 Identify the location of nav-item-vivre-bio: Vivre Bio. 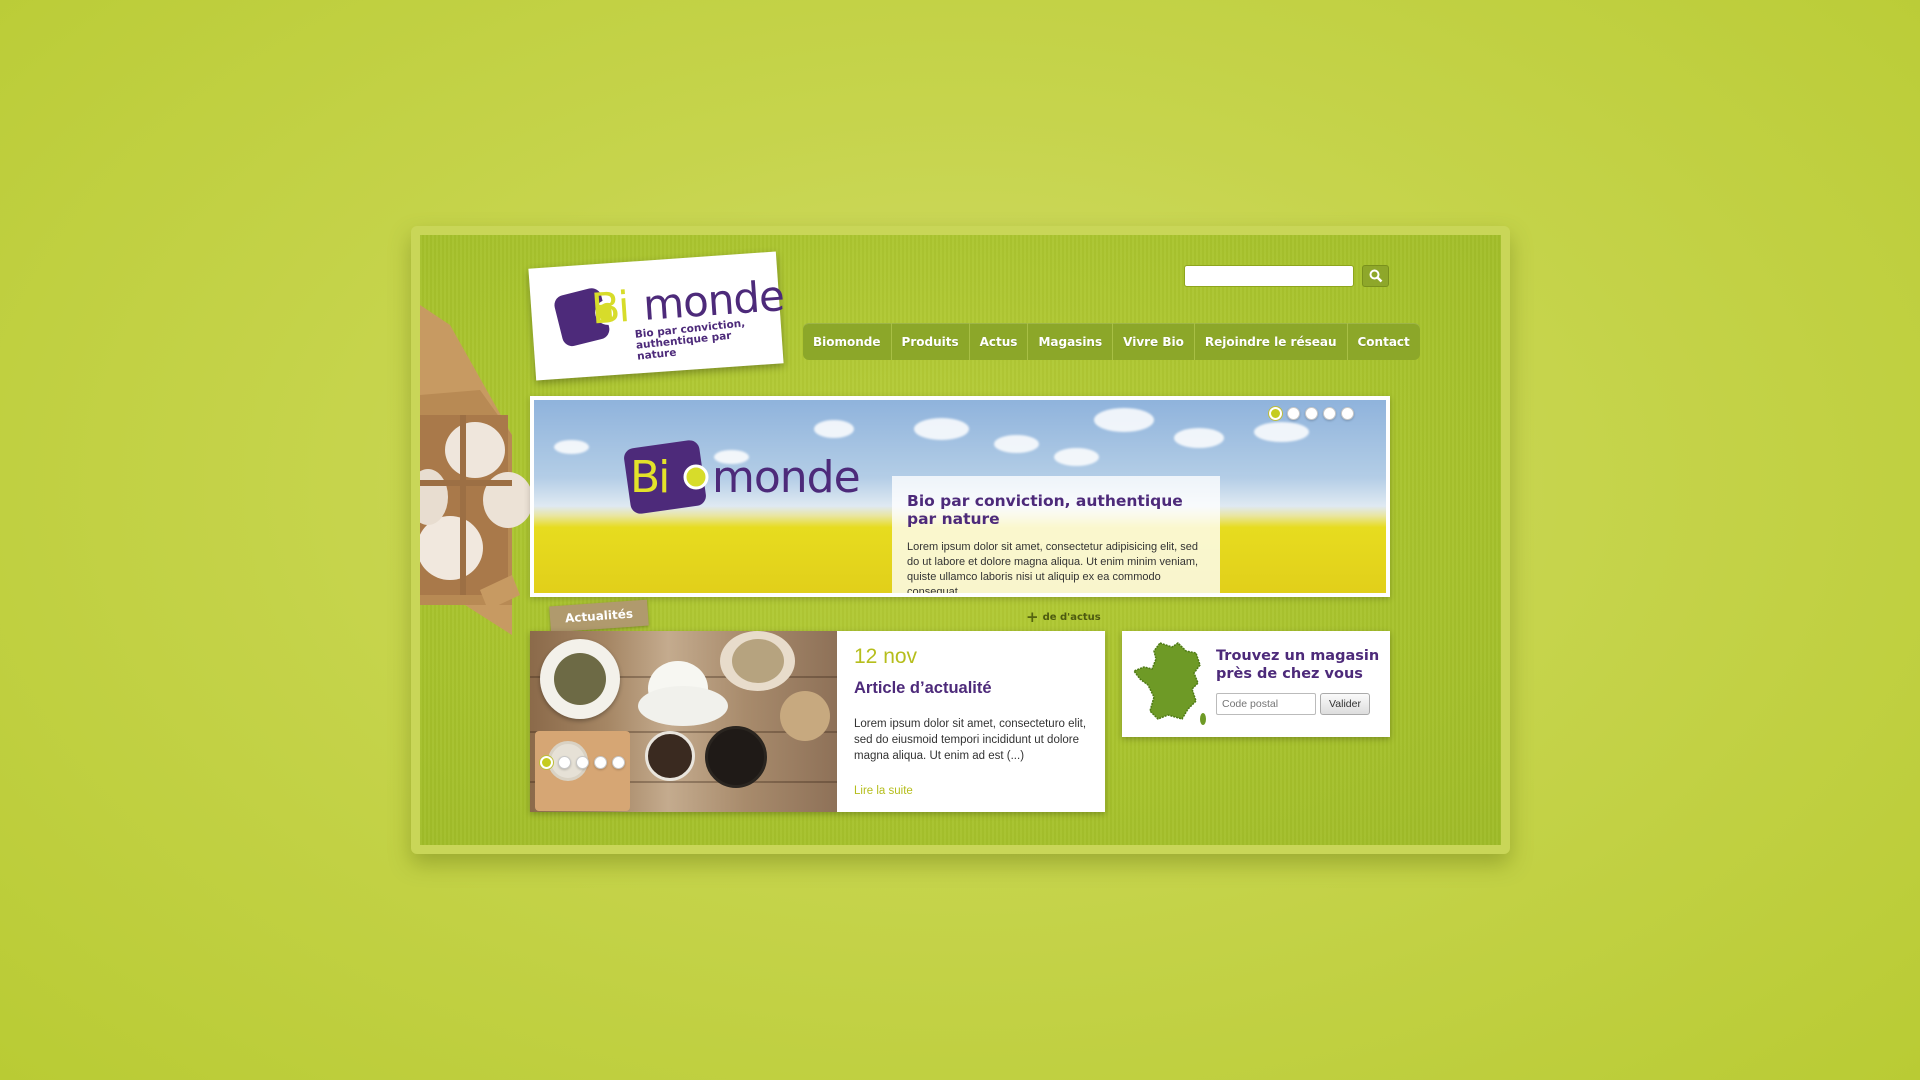
(1154, 341).